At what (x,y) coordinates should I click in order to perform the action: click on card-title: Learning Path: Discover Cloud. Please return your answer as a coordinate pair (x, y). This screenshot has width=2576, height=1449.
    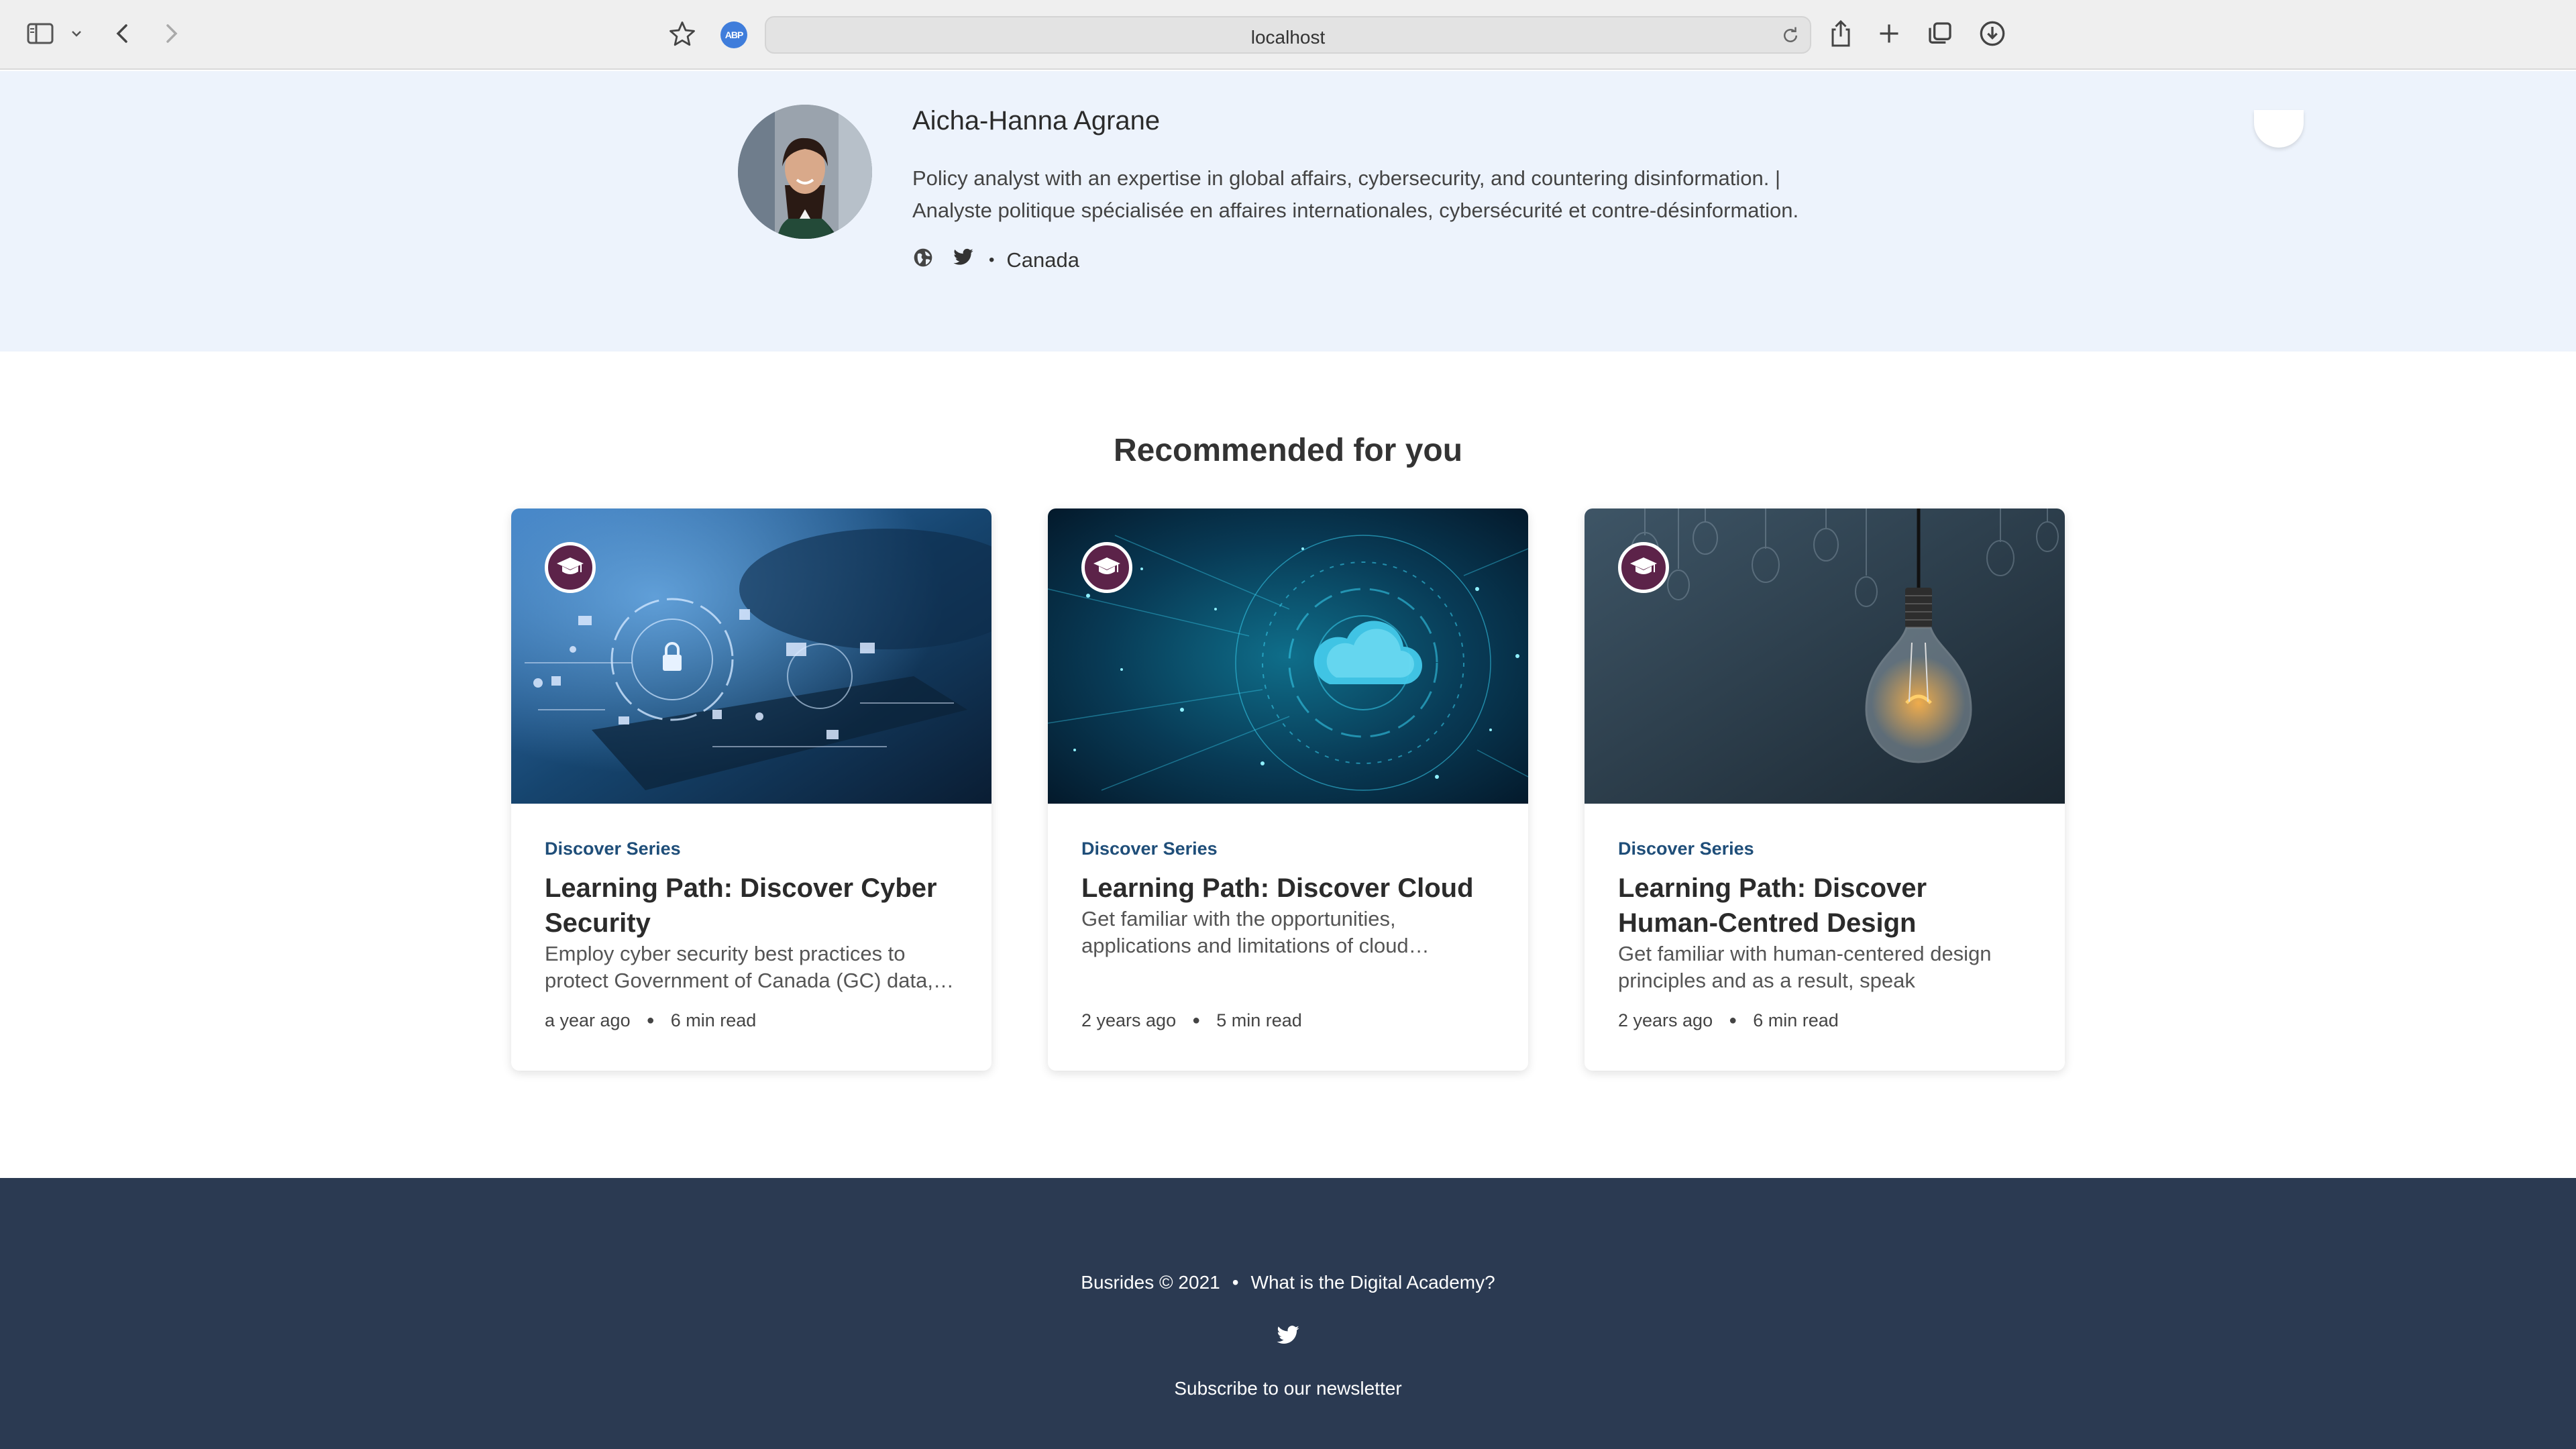
    Looking at the image, I should click on (1289, 888).